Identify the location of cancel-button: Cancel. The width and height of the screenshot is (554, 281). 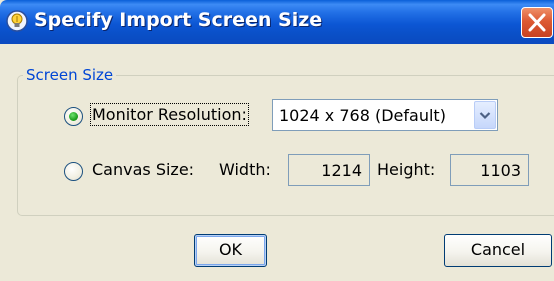
(498, 250).